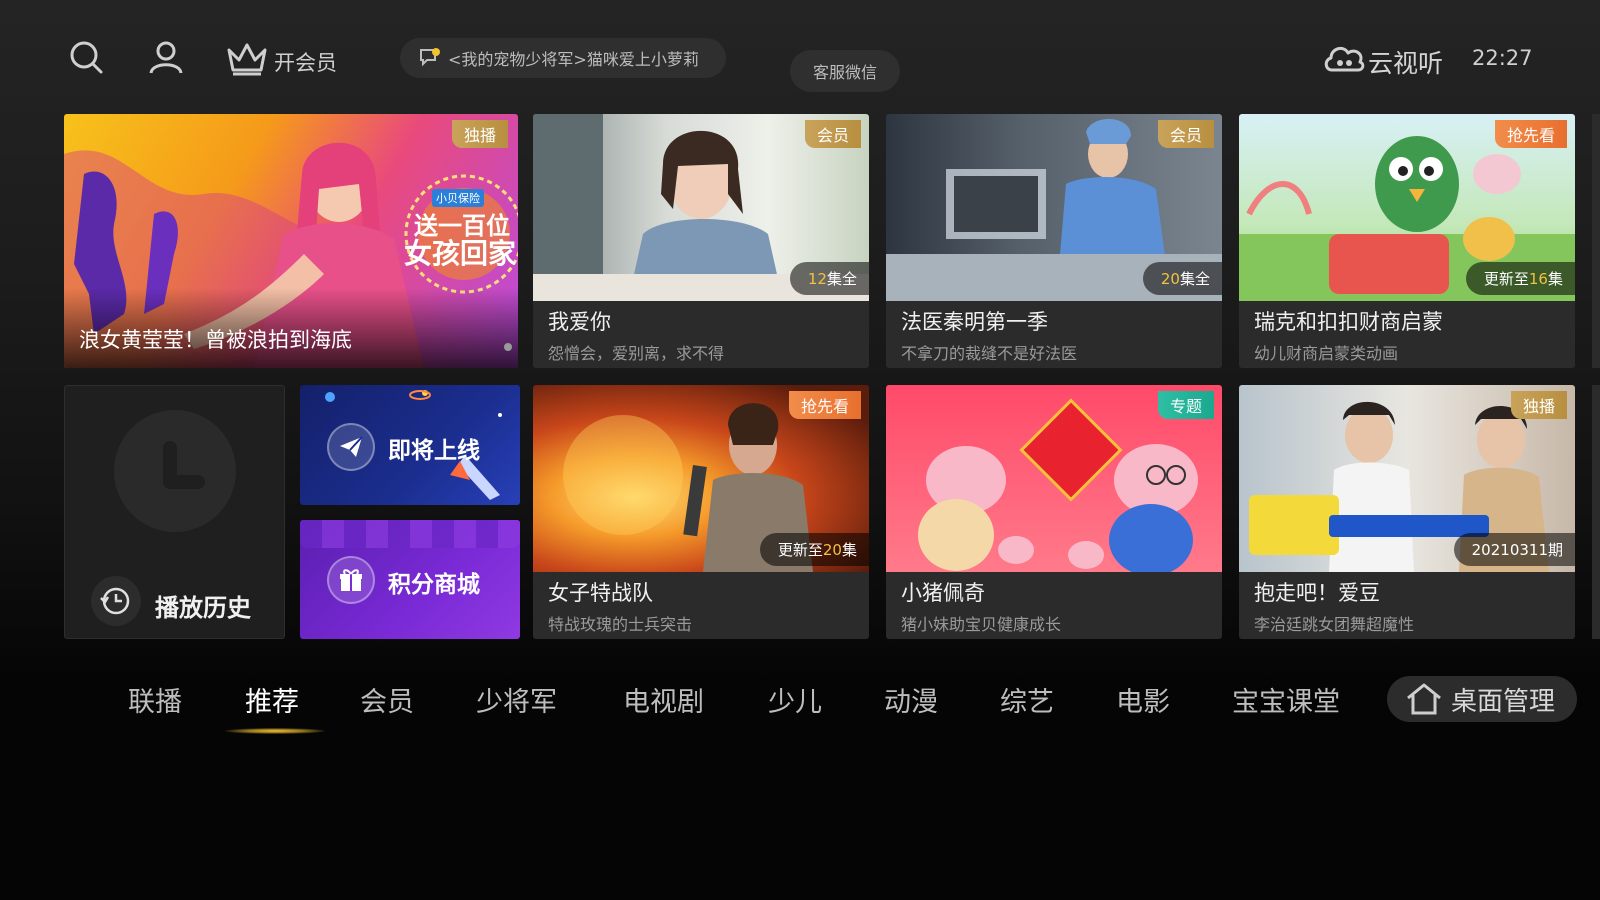 This screenshot has width=1600, height=900. I want to click on episode-badge: 更新至16集, so click(1520, 278).